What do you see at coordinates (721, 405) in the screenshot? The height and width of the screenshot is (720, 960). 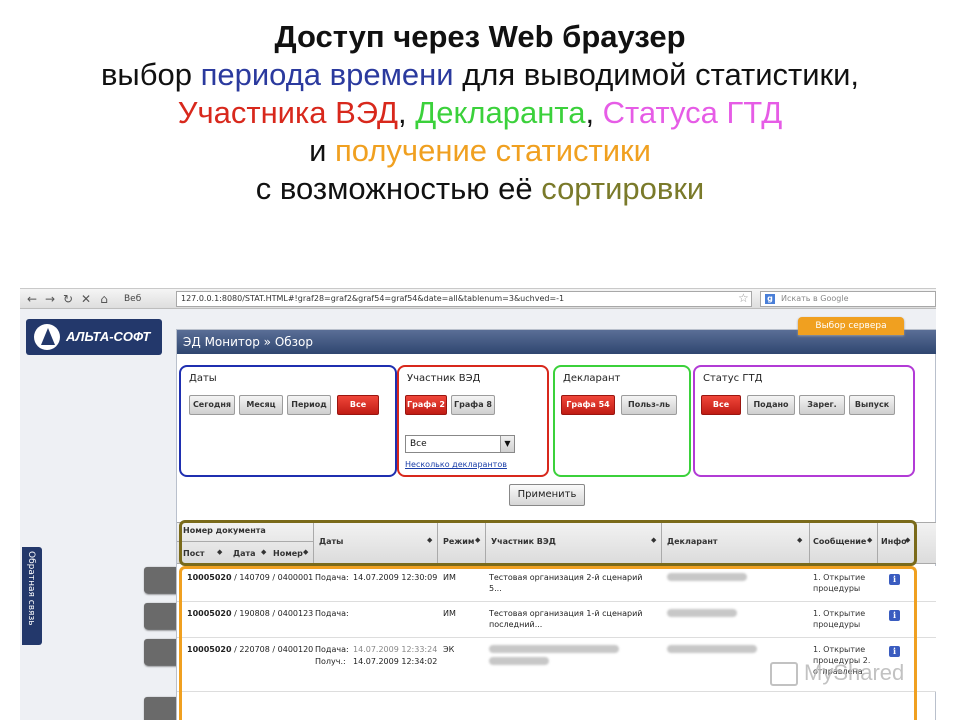 I see `status-all-button: Все` at bounding box center [721, 405].